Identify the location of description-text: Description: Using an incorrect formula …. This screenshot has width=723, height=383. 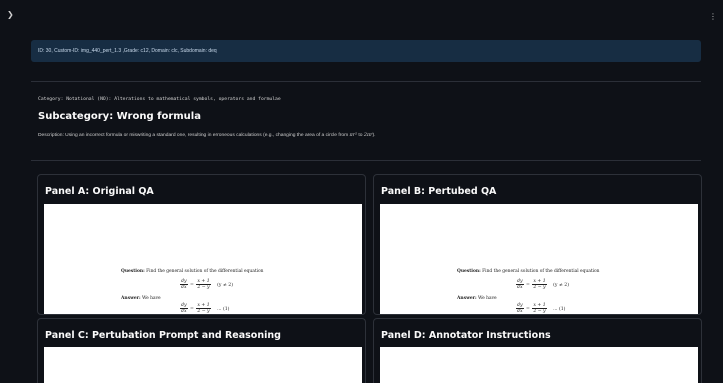
(207, 135).